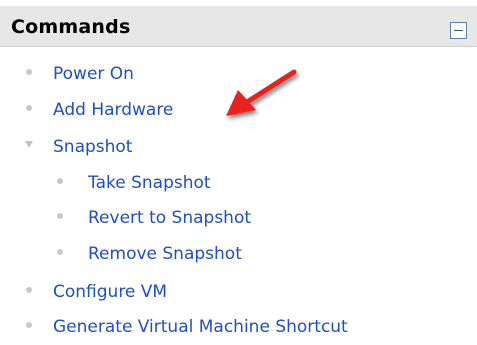 The image size is (477, 345). I want to click on command-link: Configure VM, so click(110, 292).